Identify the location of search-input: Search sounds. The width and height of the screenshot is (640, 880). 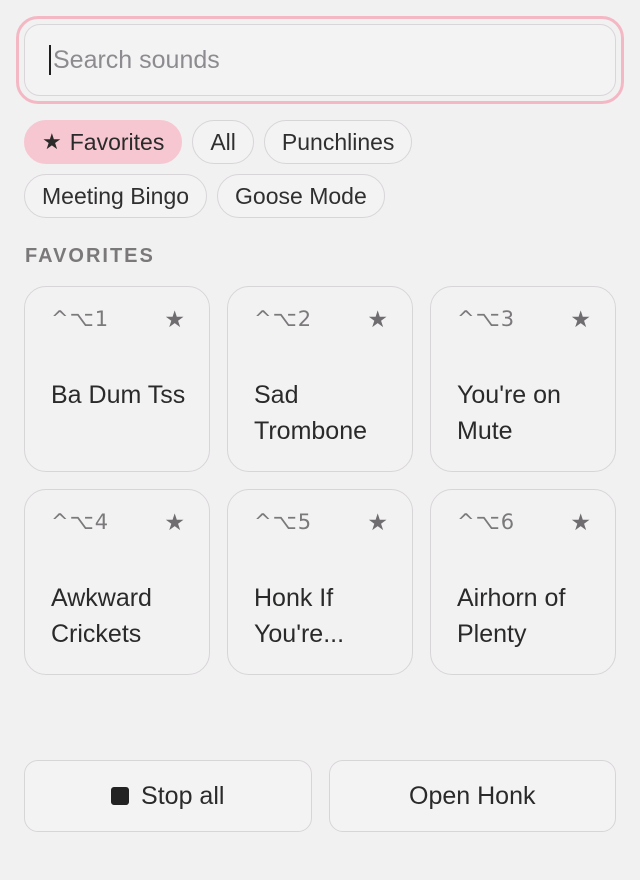
(320, 60).